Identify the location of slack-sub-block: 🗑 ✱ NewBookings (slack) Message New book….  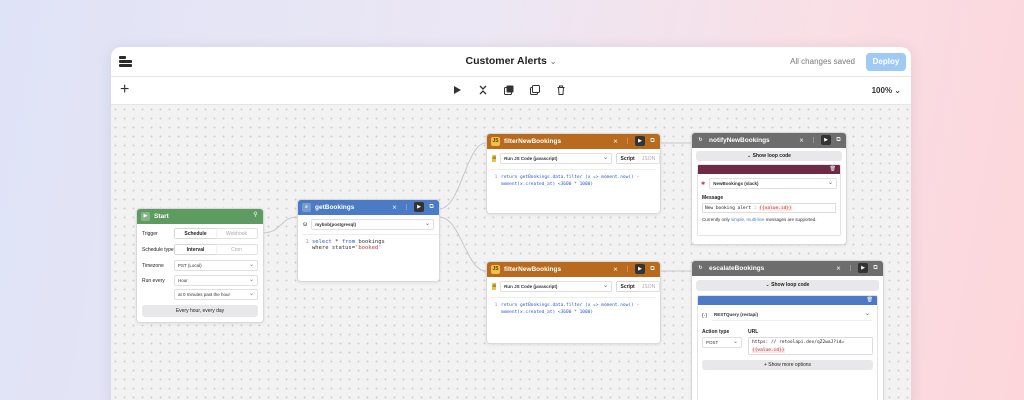
(769, 200).